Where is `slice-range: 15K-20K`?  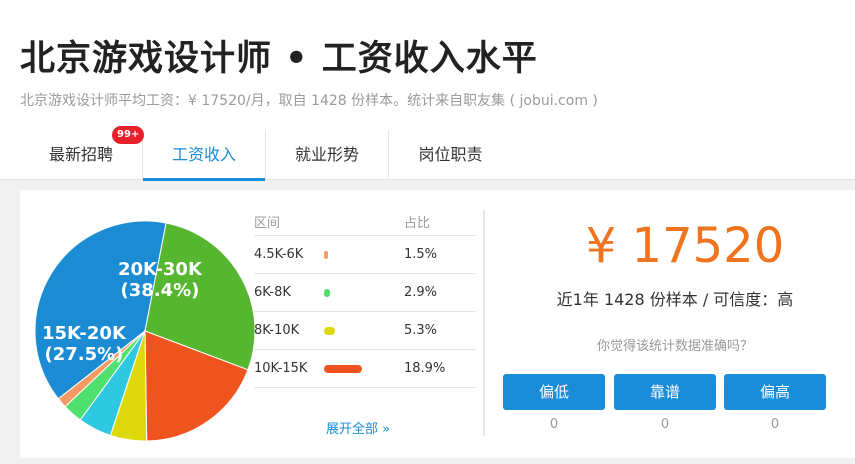 slice-range: 15K-20K is located at coordinates (84, 333).